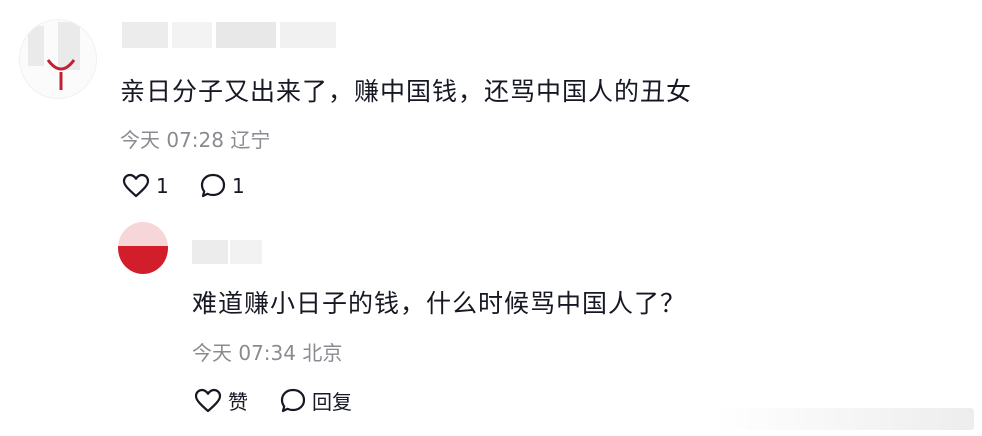 Image resolution: width=982 pixels, height=436 pixels. What do you see at coordinates (162, 186) in the screenshot?
I see `like-count: 1` at bounding box center [162, 186].